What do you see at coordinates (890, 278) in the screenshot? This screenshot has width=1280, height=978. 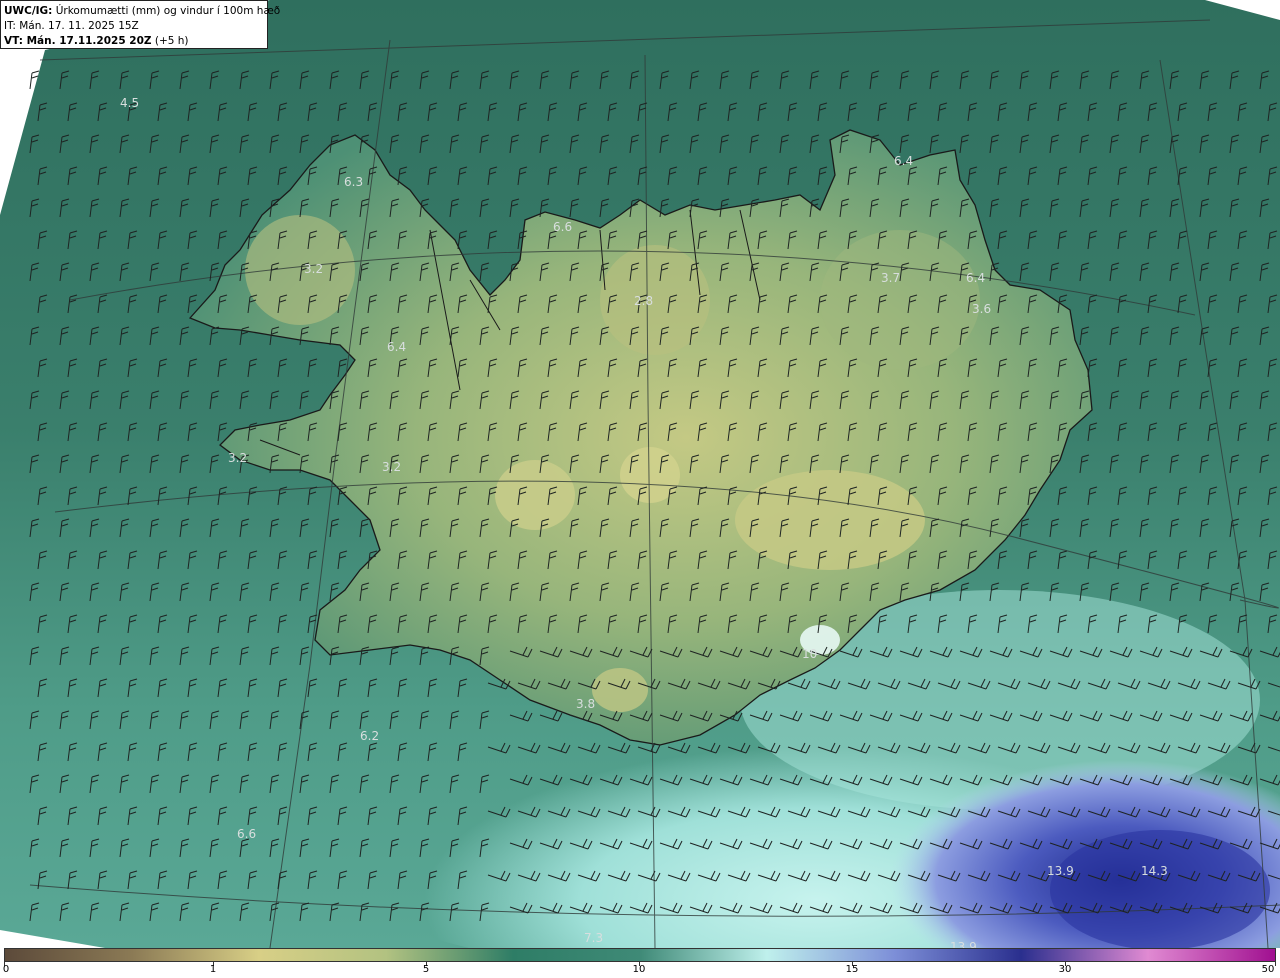 I see `field-label: 3.7` at bounding box center [890, 278].